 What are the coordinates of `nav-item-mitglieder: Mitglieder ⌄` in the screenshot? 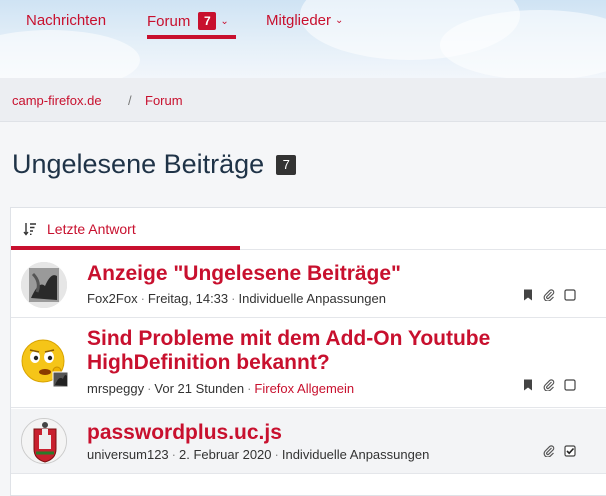 It's located at (304, 20).